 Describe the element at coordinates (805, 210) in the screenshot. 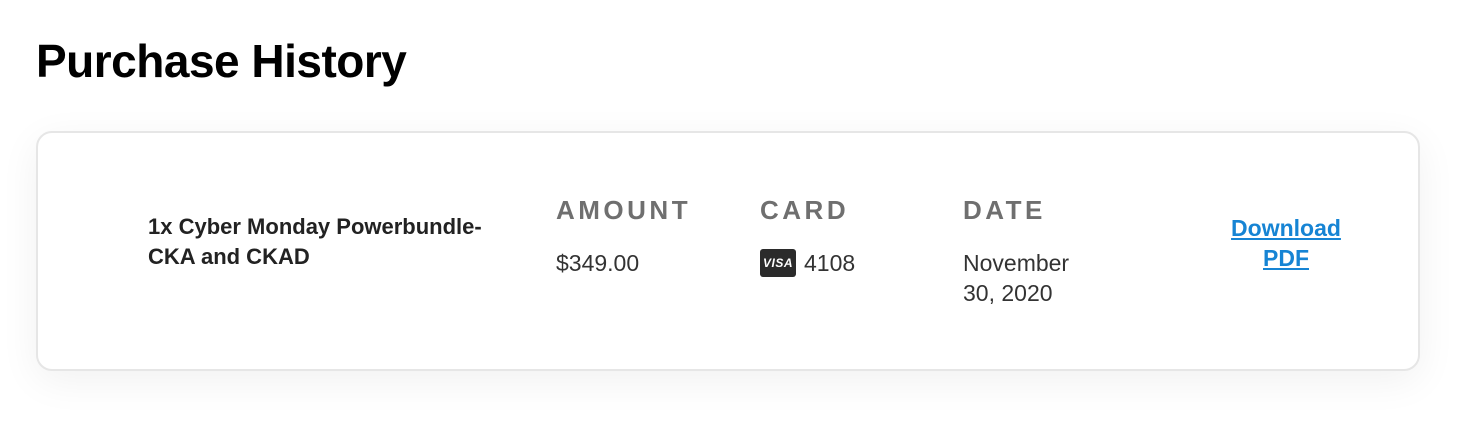

I see `card-header: CARD` at that location.